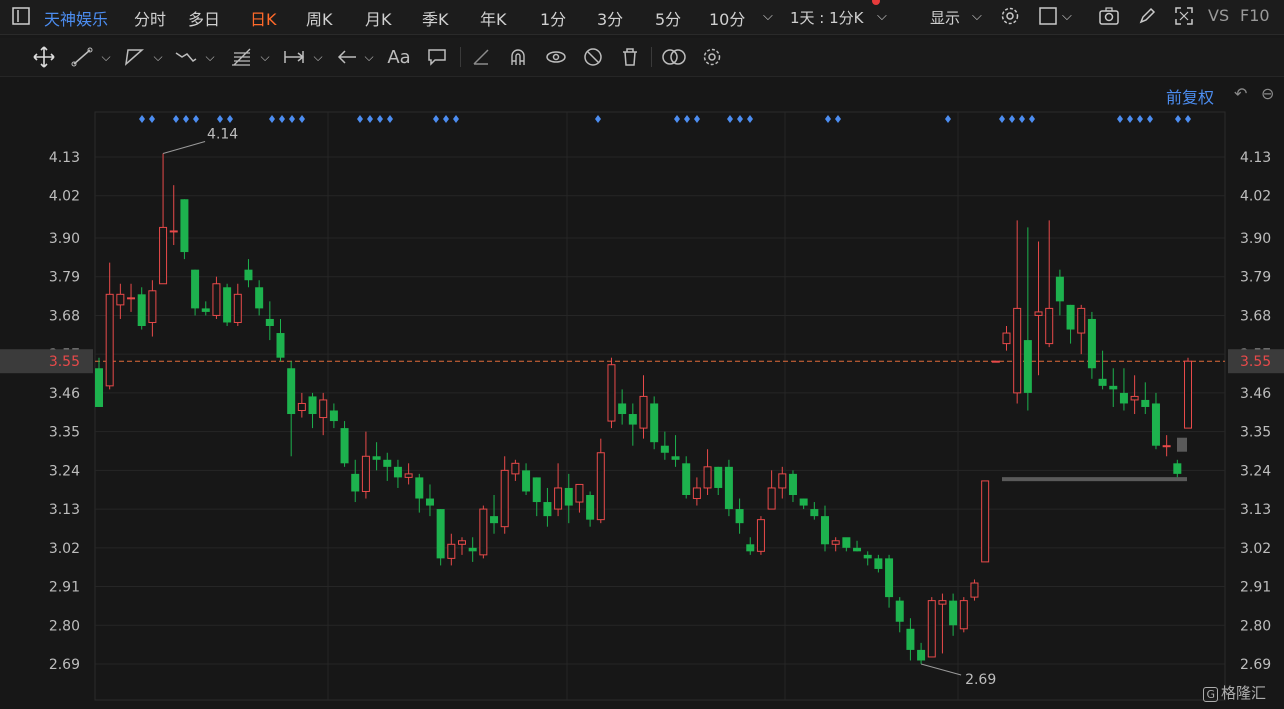 This screenshot has width=1284, height=709. What do you see at coordinates (265, 57) in the screenshot?
I see `fib-chevron-icon: ⌵` at bounding box center [265, 57].